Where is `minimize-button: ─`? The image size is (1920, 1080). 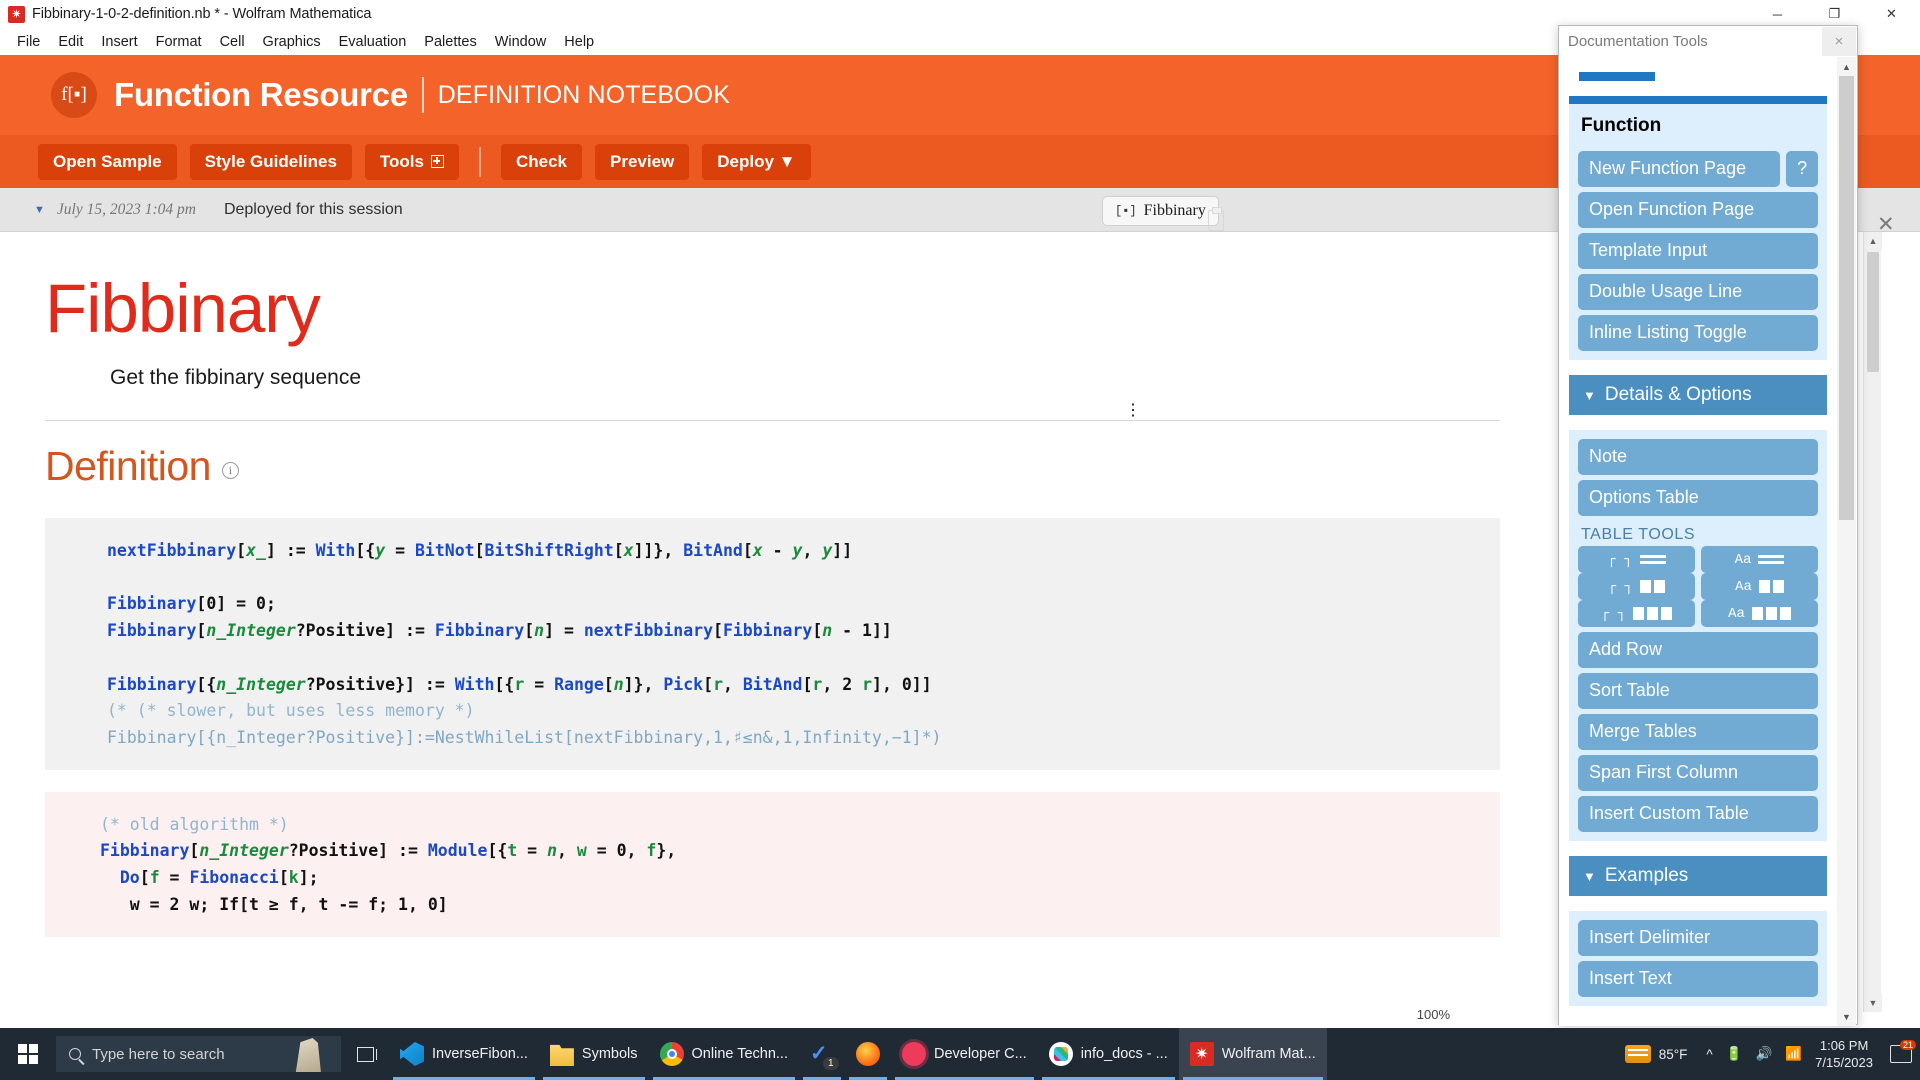
minimize-button: ─ is located at coordinates (1777, 14).